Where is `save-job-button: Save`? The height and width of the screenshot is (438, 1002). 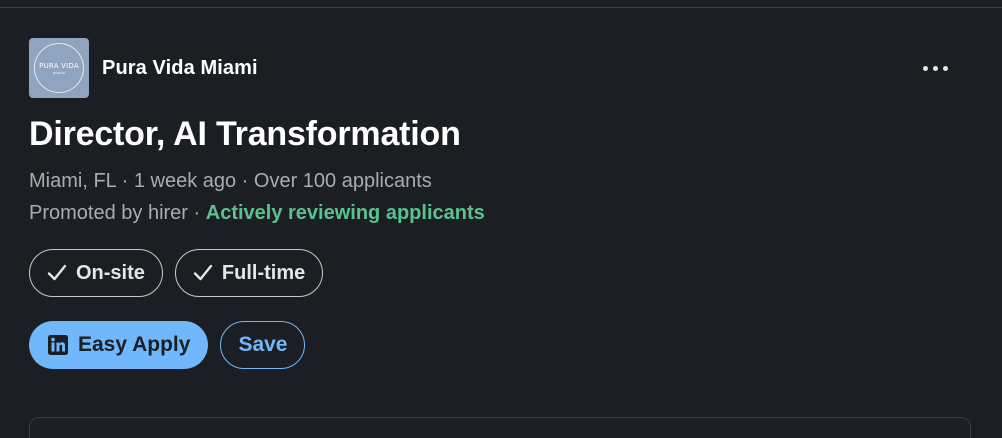 save-job-button: Save is located at coordinates (263, 345).